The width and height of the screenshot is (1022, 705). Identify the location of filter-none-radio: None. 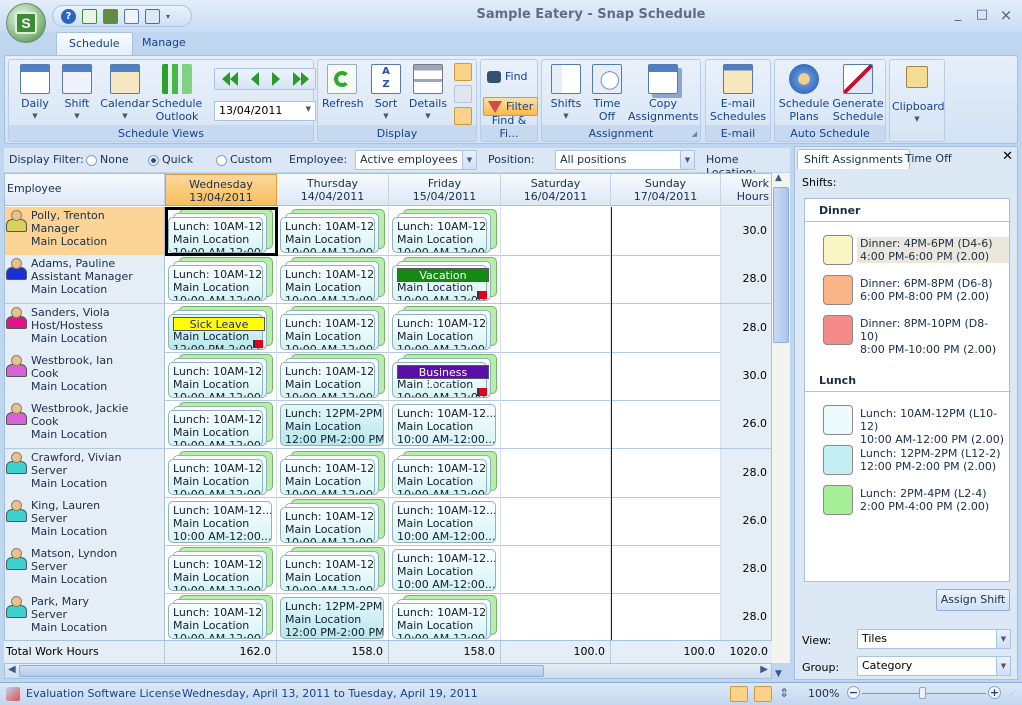
(107, 159).